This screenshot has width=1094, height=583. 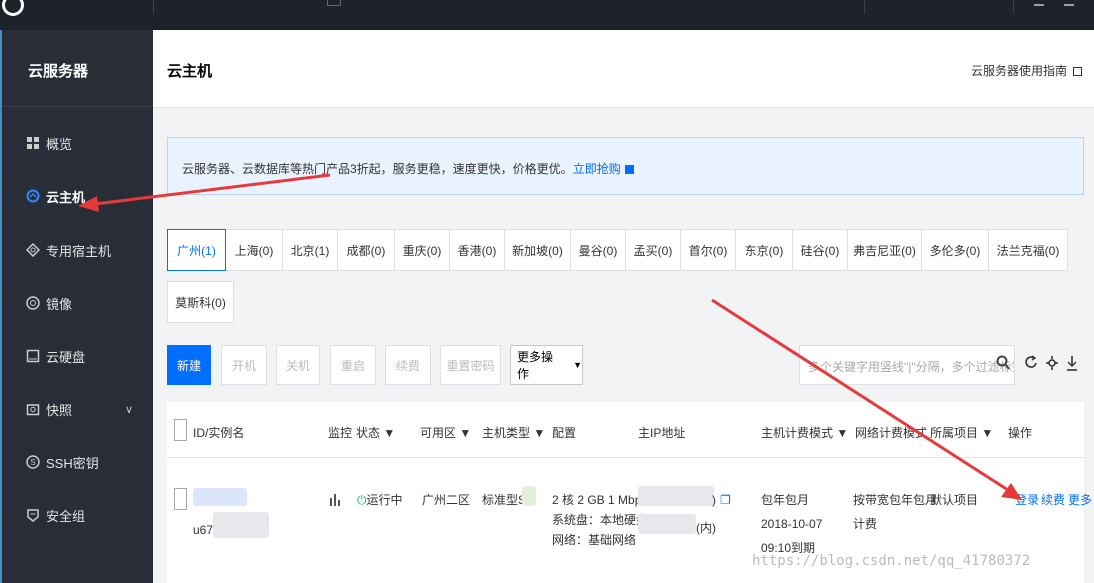 What do you see at coordinates (1020, 433) in the screenshot?
I see `col-actions: 操作` at bounding box center [1020, 433].